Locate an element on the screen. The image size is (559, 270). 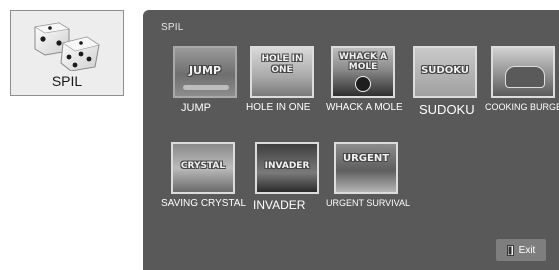
game-label: INVADER is located at coordinates (279, 205).